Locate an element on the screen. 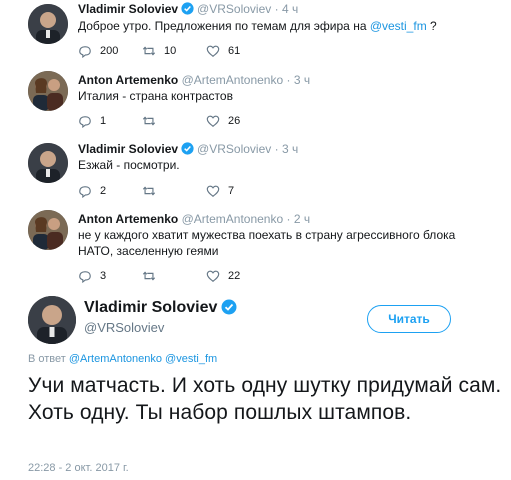 Image resolution: width=511 pixels, height=480 pixels. follow-button: Читать is located at coordinates (409, 319).